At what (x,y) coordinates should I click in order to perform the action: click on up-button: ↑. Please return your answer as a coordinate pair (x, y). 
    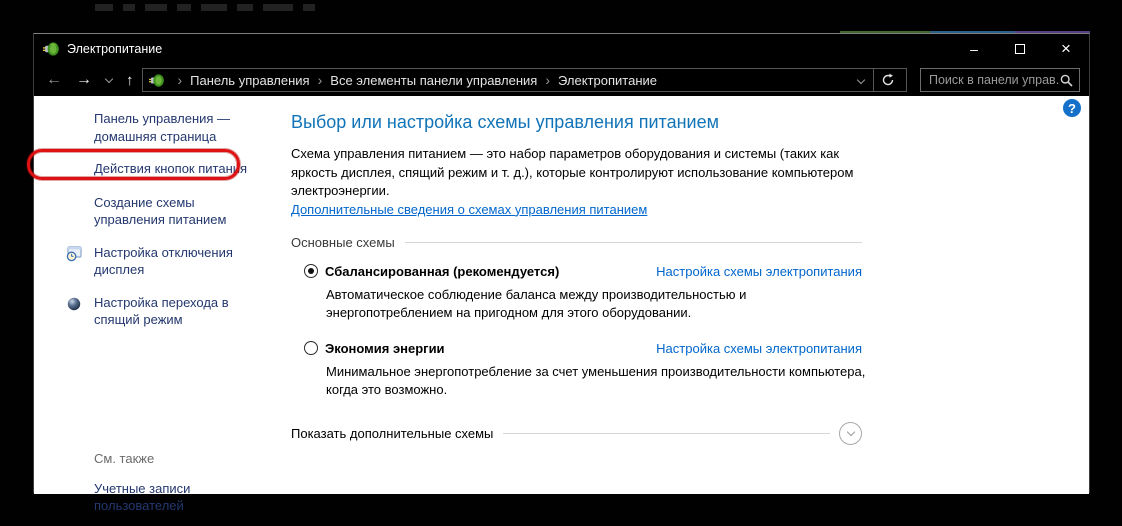
    Looking at the image, I should click on (130, 80).